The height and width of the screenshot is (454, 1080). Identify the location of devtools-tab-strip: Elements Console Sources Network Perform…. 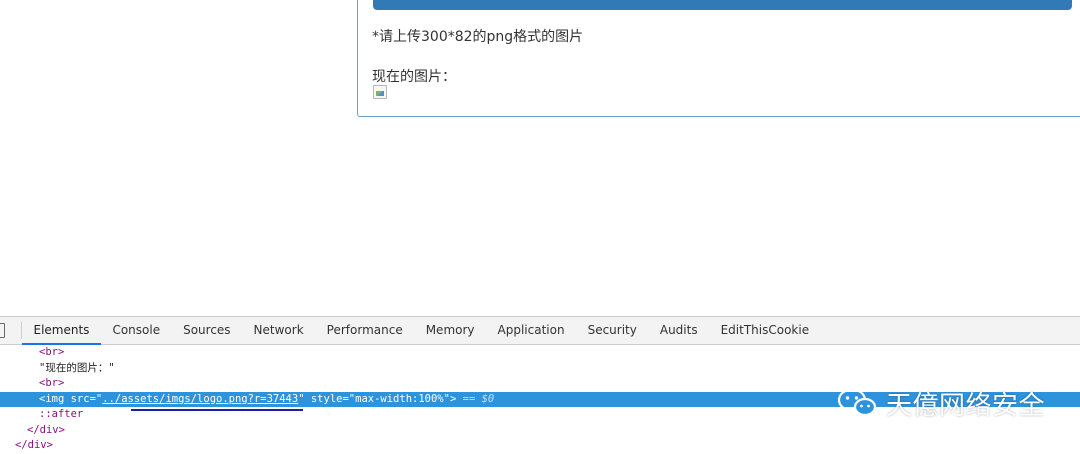
(421, 331).